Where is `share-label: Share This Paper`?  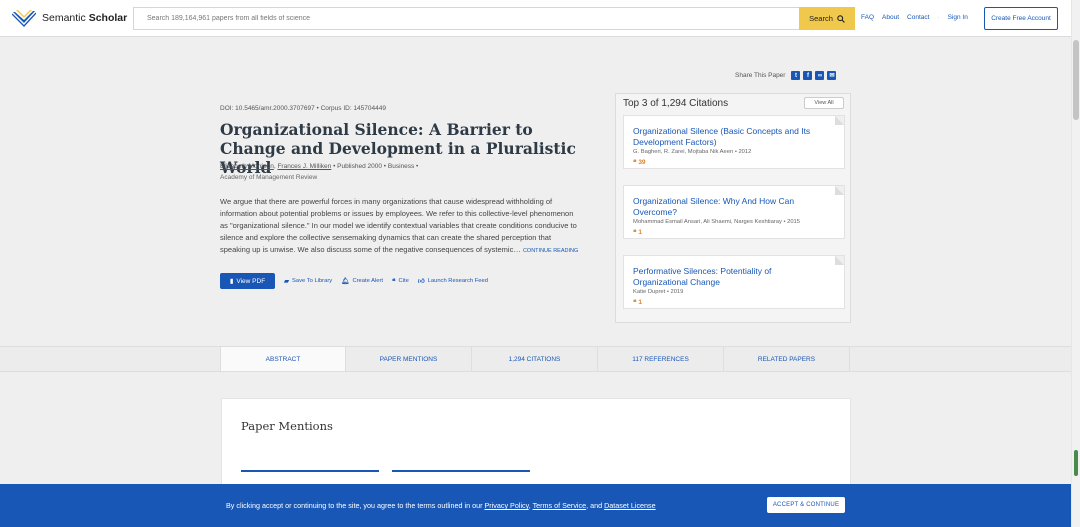
share-label: Share This Paper is located at coordinates (760, 75).